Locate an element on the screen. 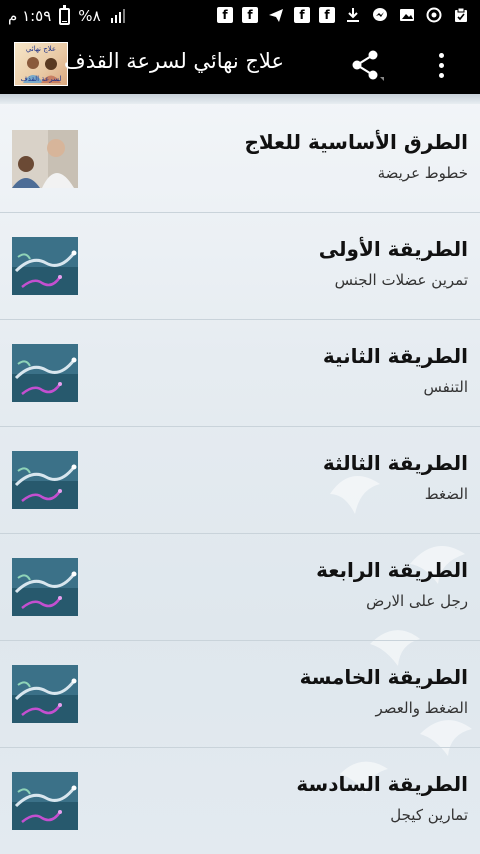  item-text: الطريقة الأولى تمرين عضلات الجنس is located at coordinates (393, 263).